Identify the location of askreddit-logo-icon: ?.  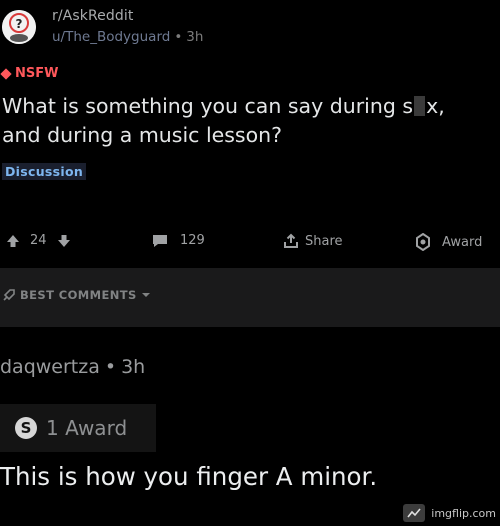
(19, 27).